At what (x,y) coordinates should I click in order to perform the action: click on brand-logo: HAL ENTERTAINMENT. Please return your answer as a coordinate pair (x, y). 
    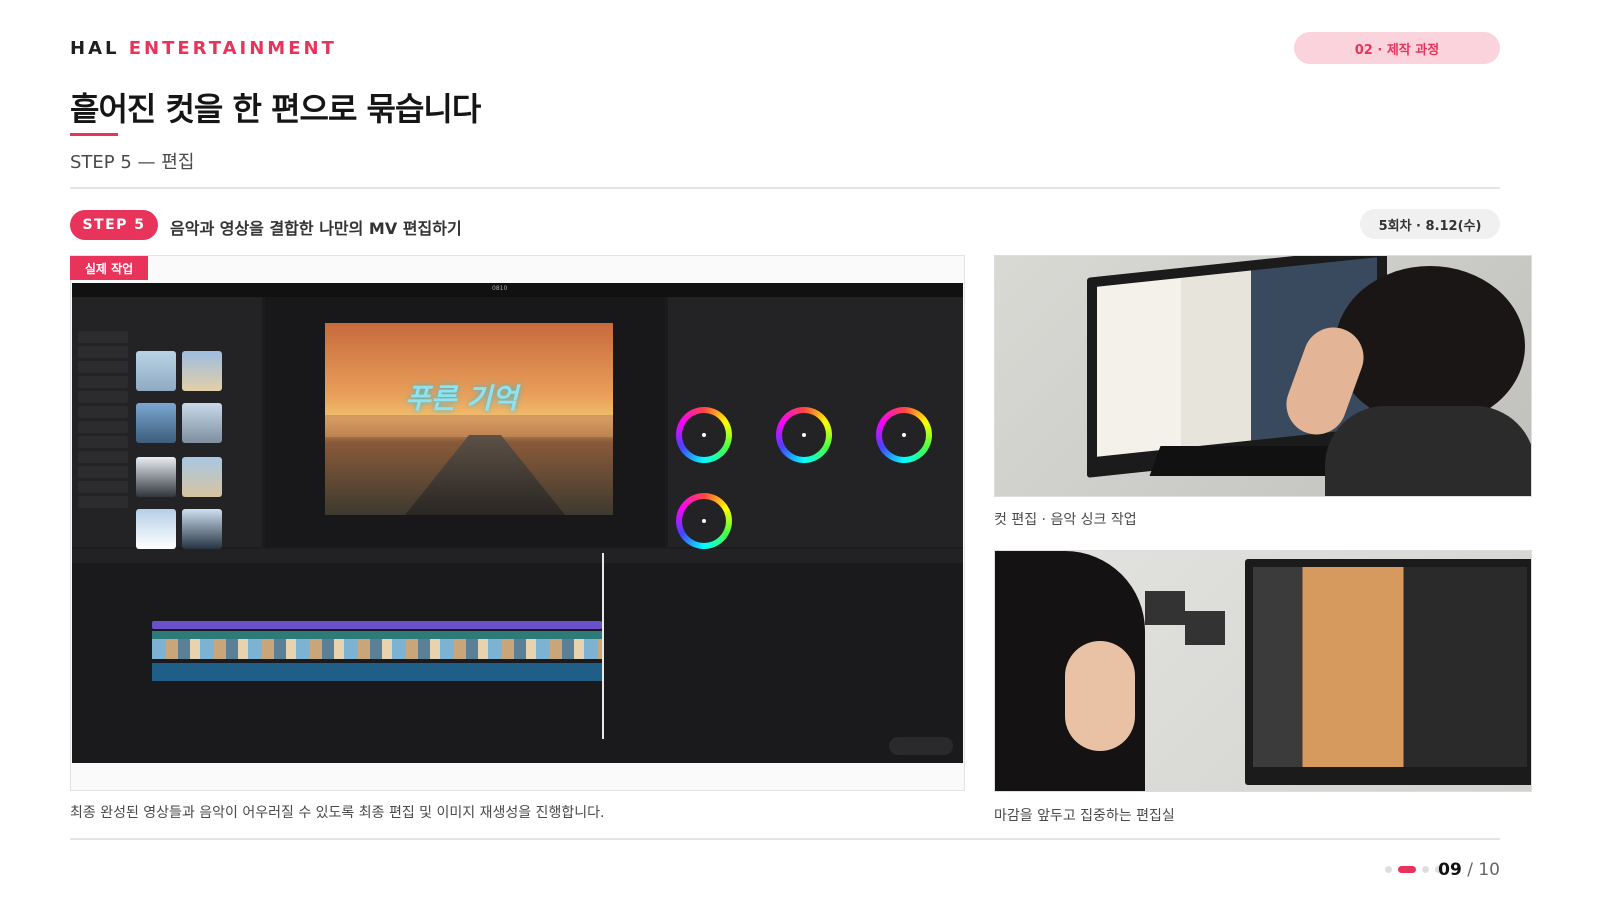
    Looking at the image, I should click on (203, 48).